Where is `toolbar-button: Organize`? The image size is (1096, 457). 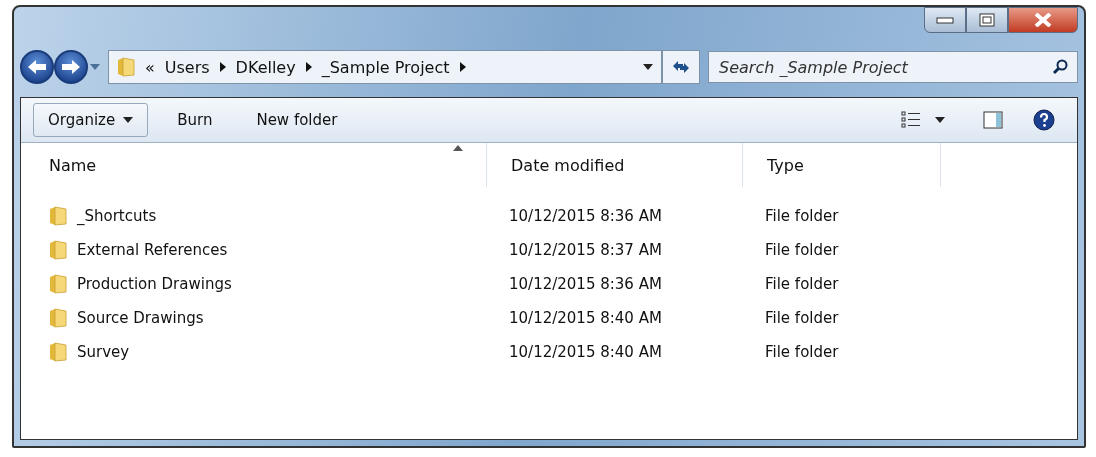 toolbar-button: Organize is located at coordinates (91, 120).